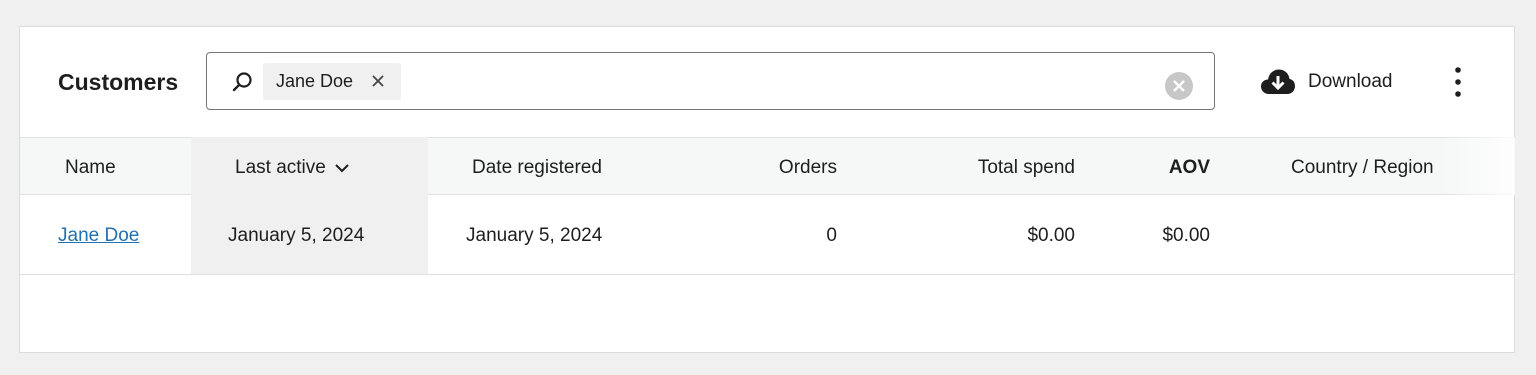 Image resolution: width=1536 pixels, height=375 pixels. I want to click on cell-total-spend: $0.00, so click(1051, 235).